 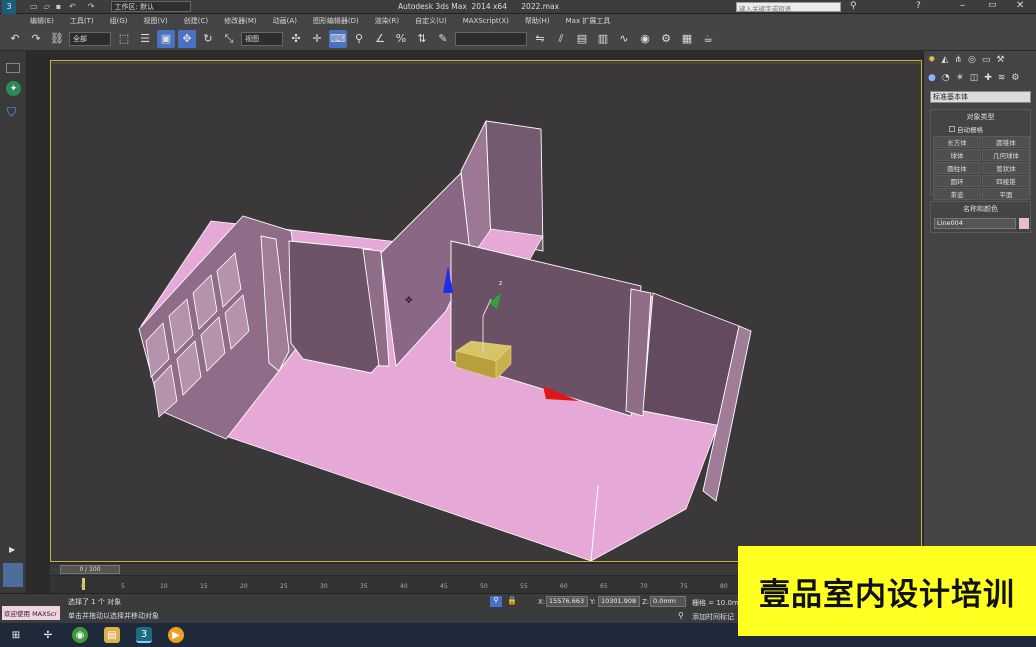 I want to click on shapes-icon: ◔, so click(x=946, y=78).